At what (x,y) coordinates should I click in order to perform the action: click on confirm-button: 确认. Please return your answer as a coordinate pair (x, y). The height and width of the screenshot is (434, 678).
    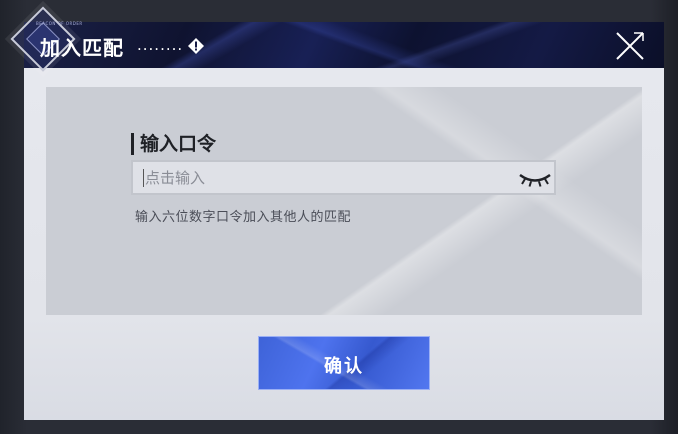
    Looking at the image, I should click on (344, 363).